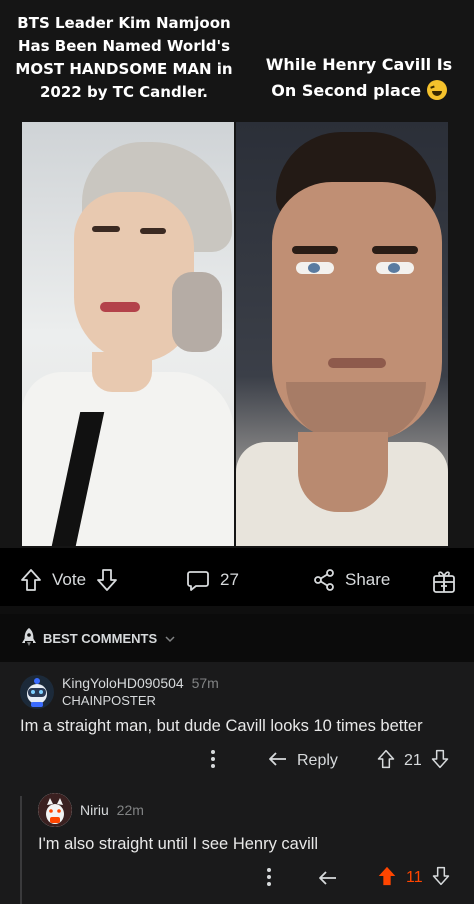 The width and height of the screenshot is (474, 904). I want to click on share-label: Share, so click(368, 579).